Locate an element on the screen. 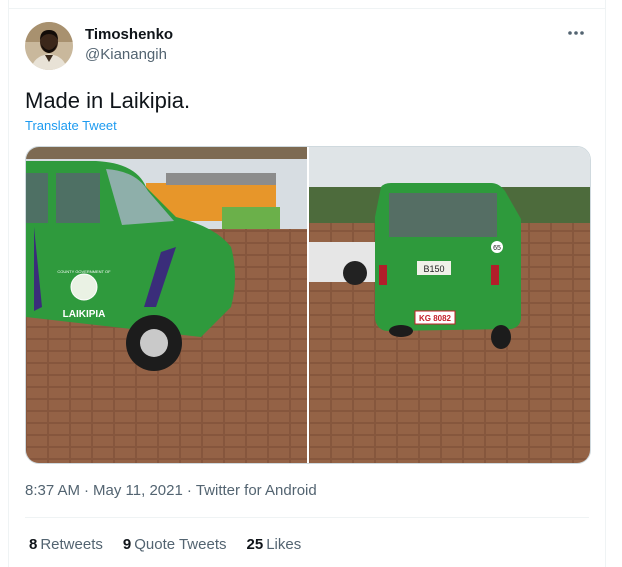 Image resolution: width=622 pixels, height=567 pixels. vehicle-sticker: 65 is located at coordinates (497, 248).